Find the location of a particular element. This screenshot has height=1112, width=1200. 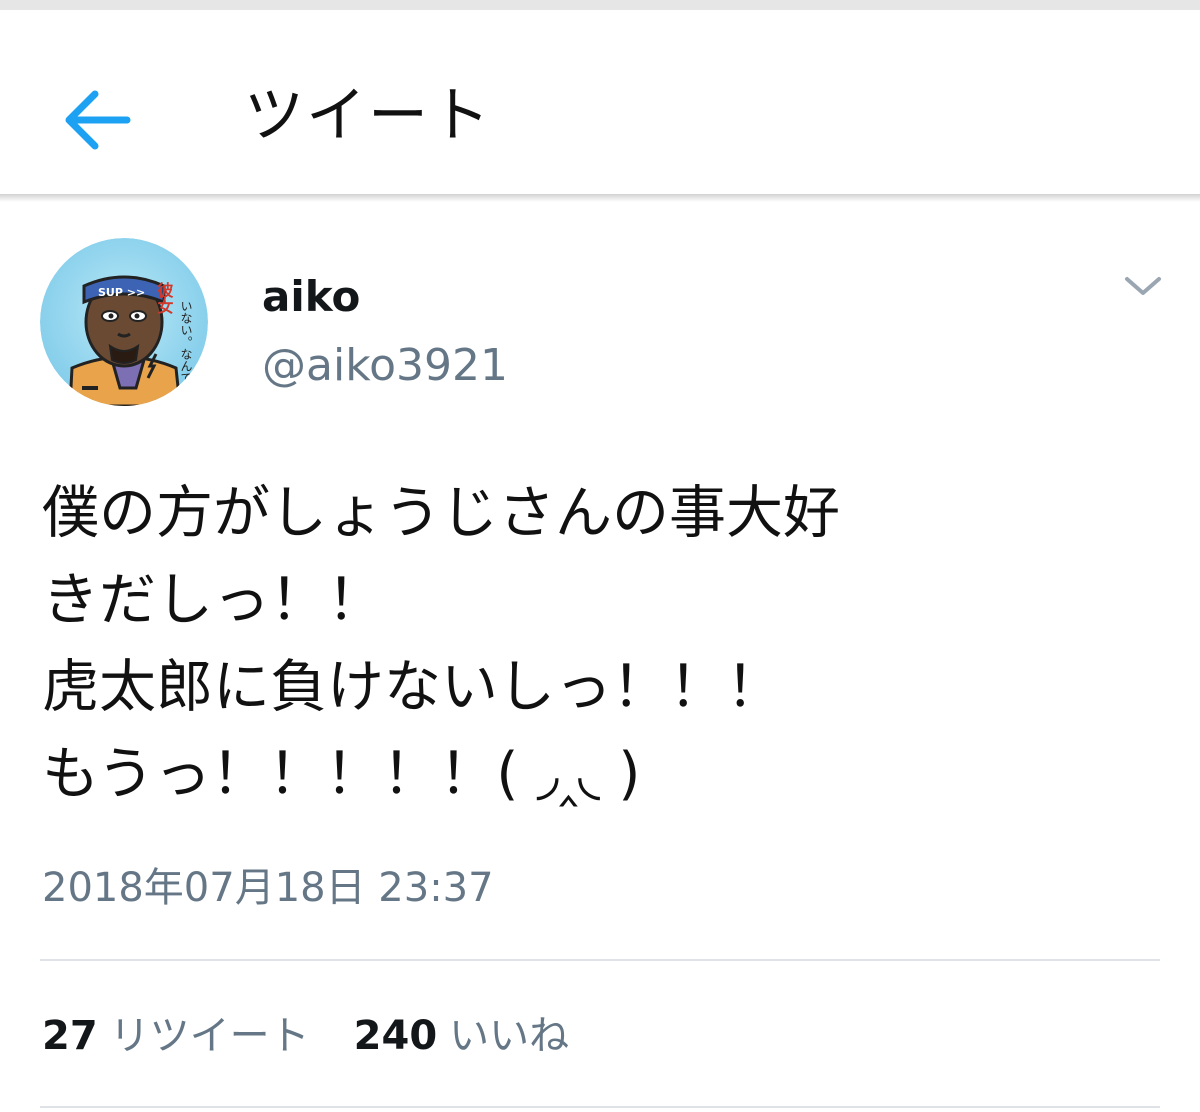

tweet-text-line: 僕の方がしょうじさんの事大好 is located at coordinates (441, 513).